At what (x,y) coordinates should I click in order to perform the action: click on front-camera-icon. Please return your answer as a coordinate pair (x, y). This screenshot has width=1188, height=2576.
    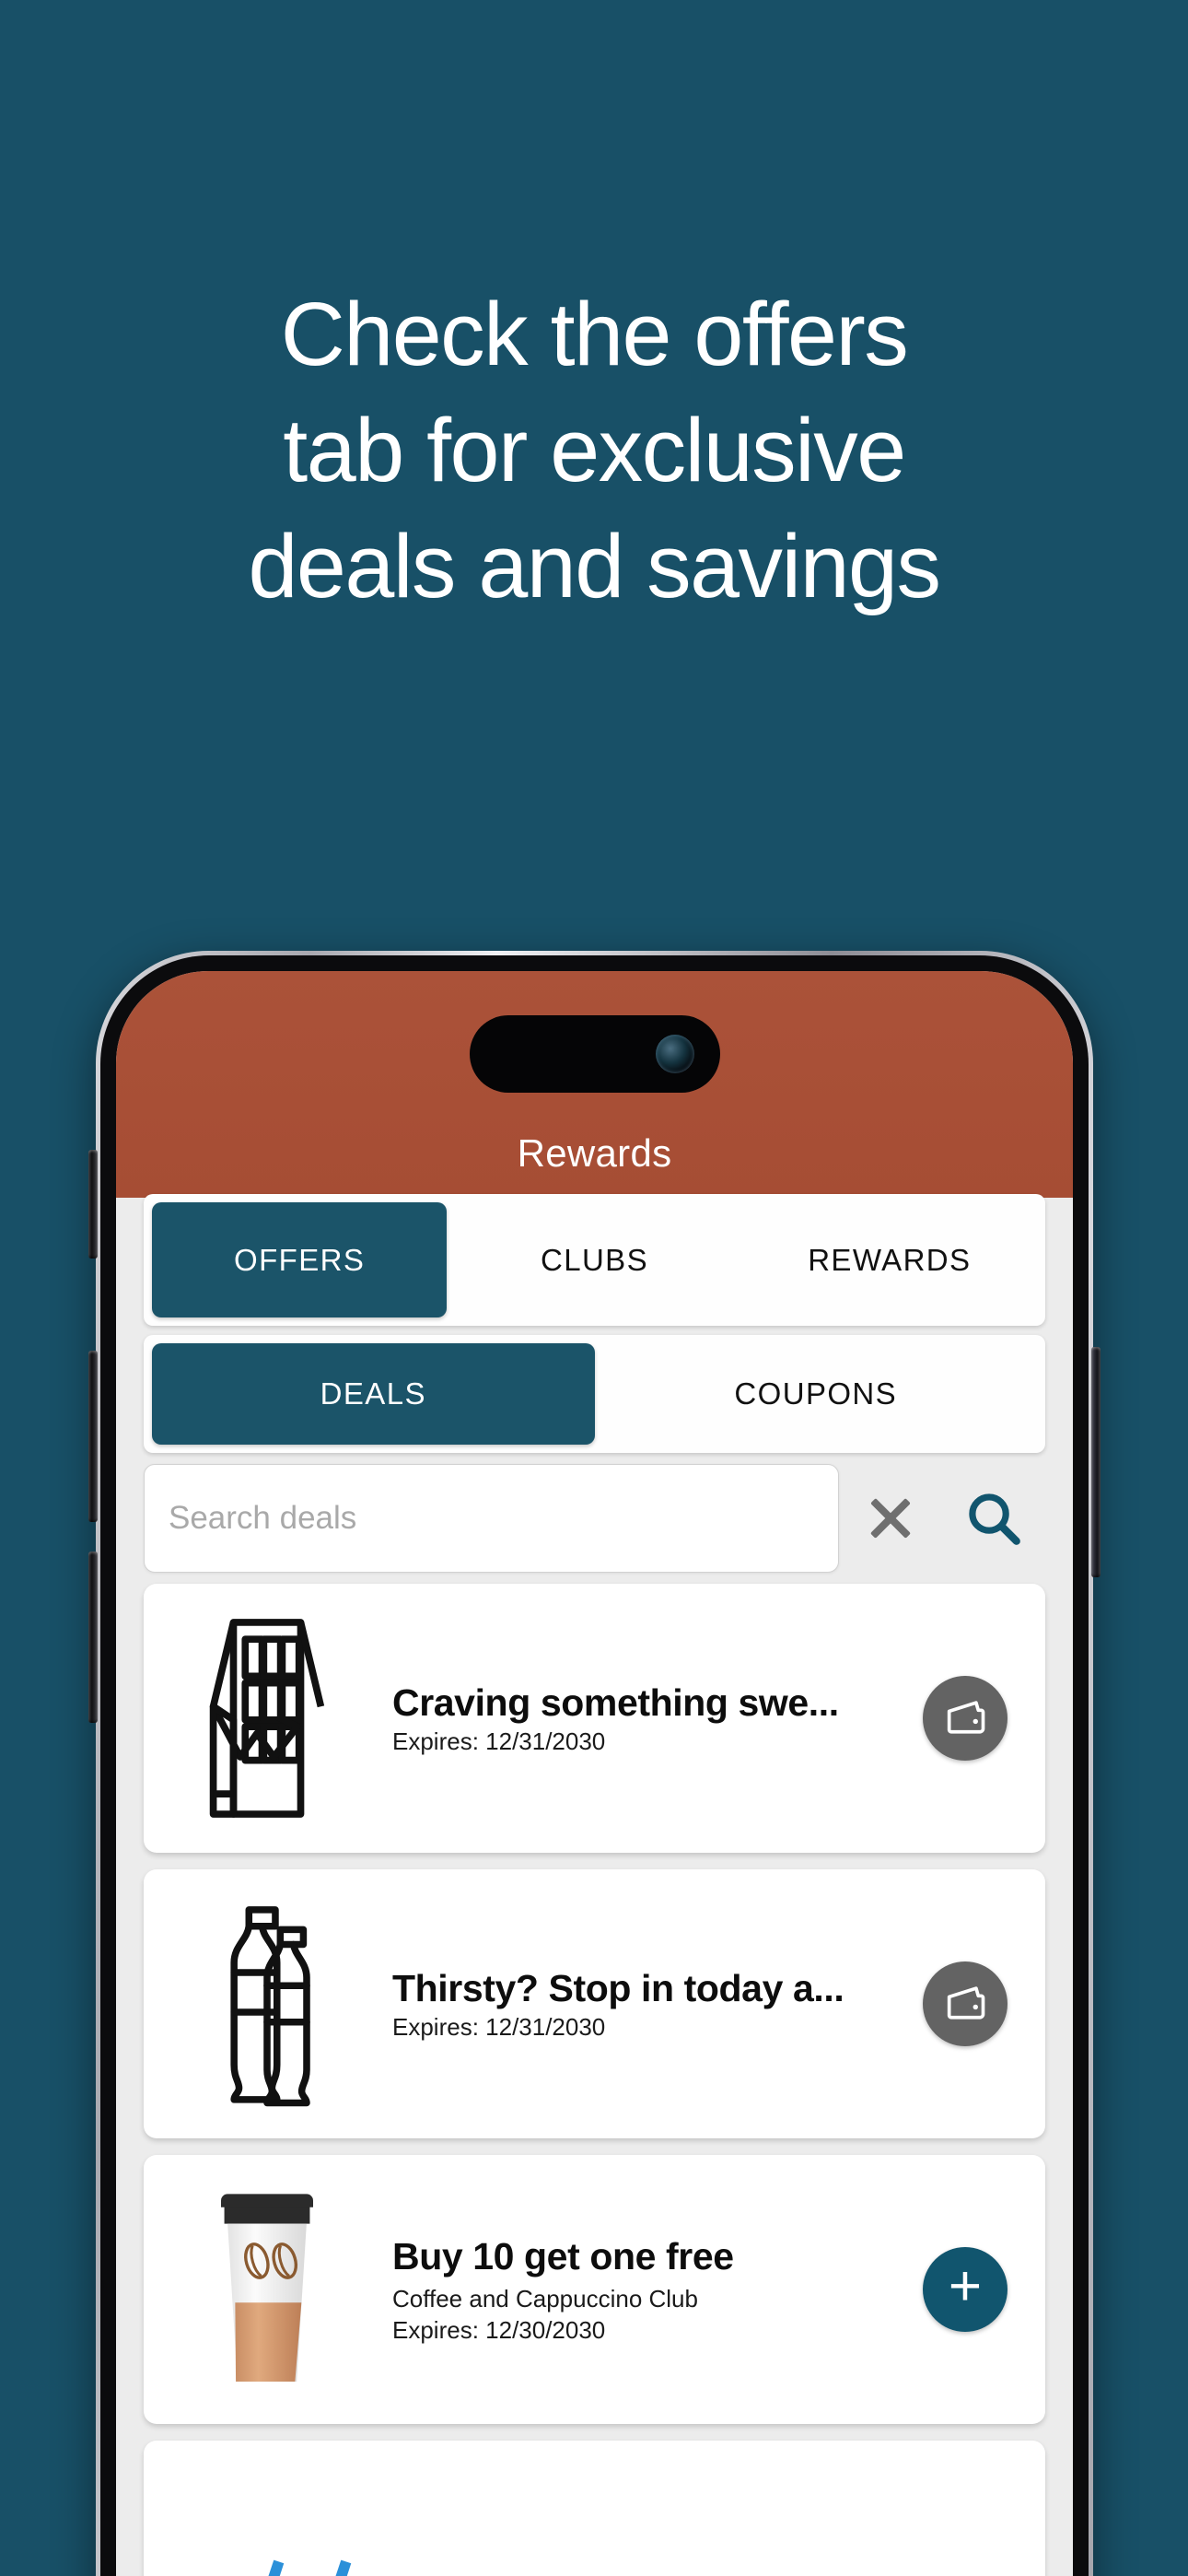
    Looking at the image, I should click on (674, 1054).